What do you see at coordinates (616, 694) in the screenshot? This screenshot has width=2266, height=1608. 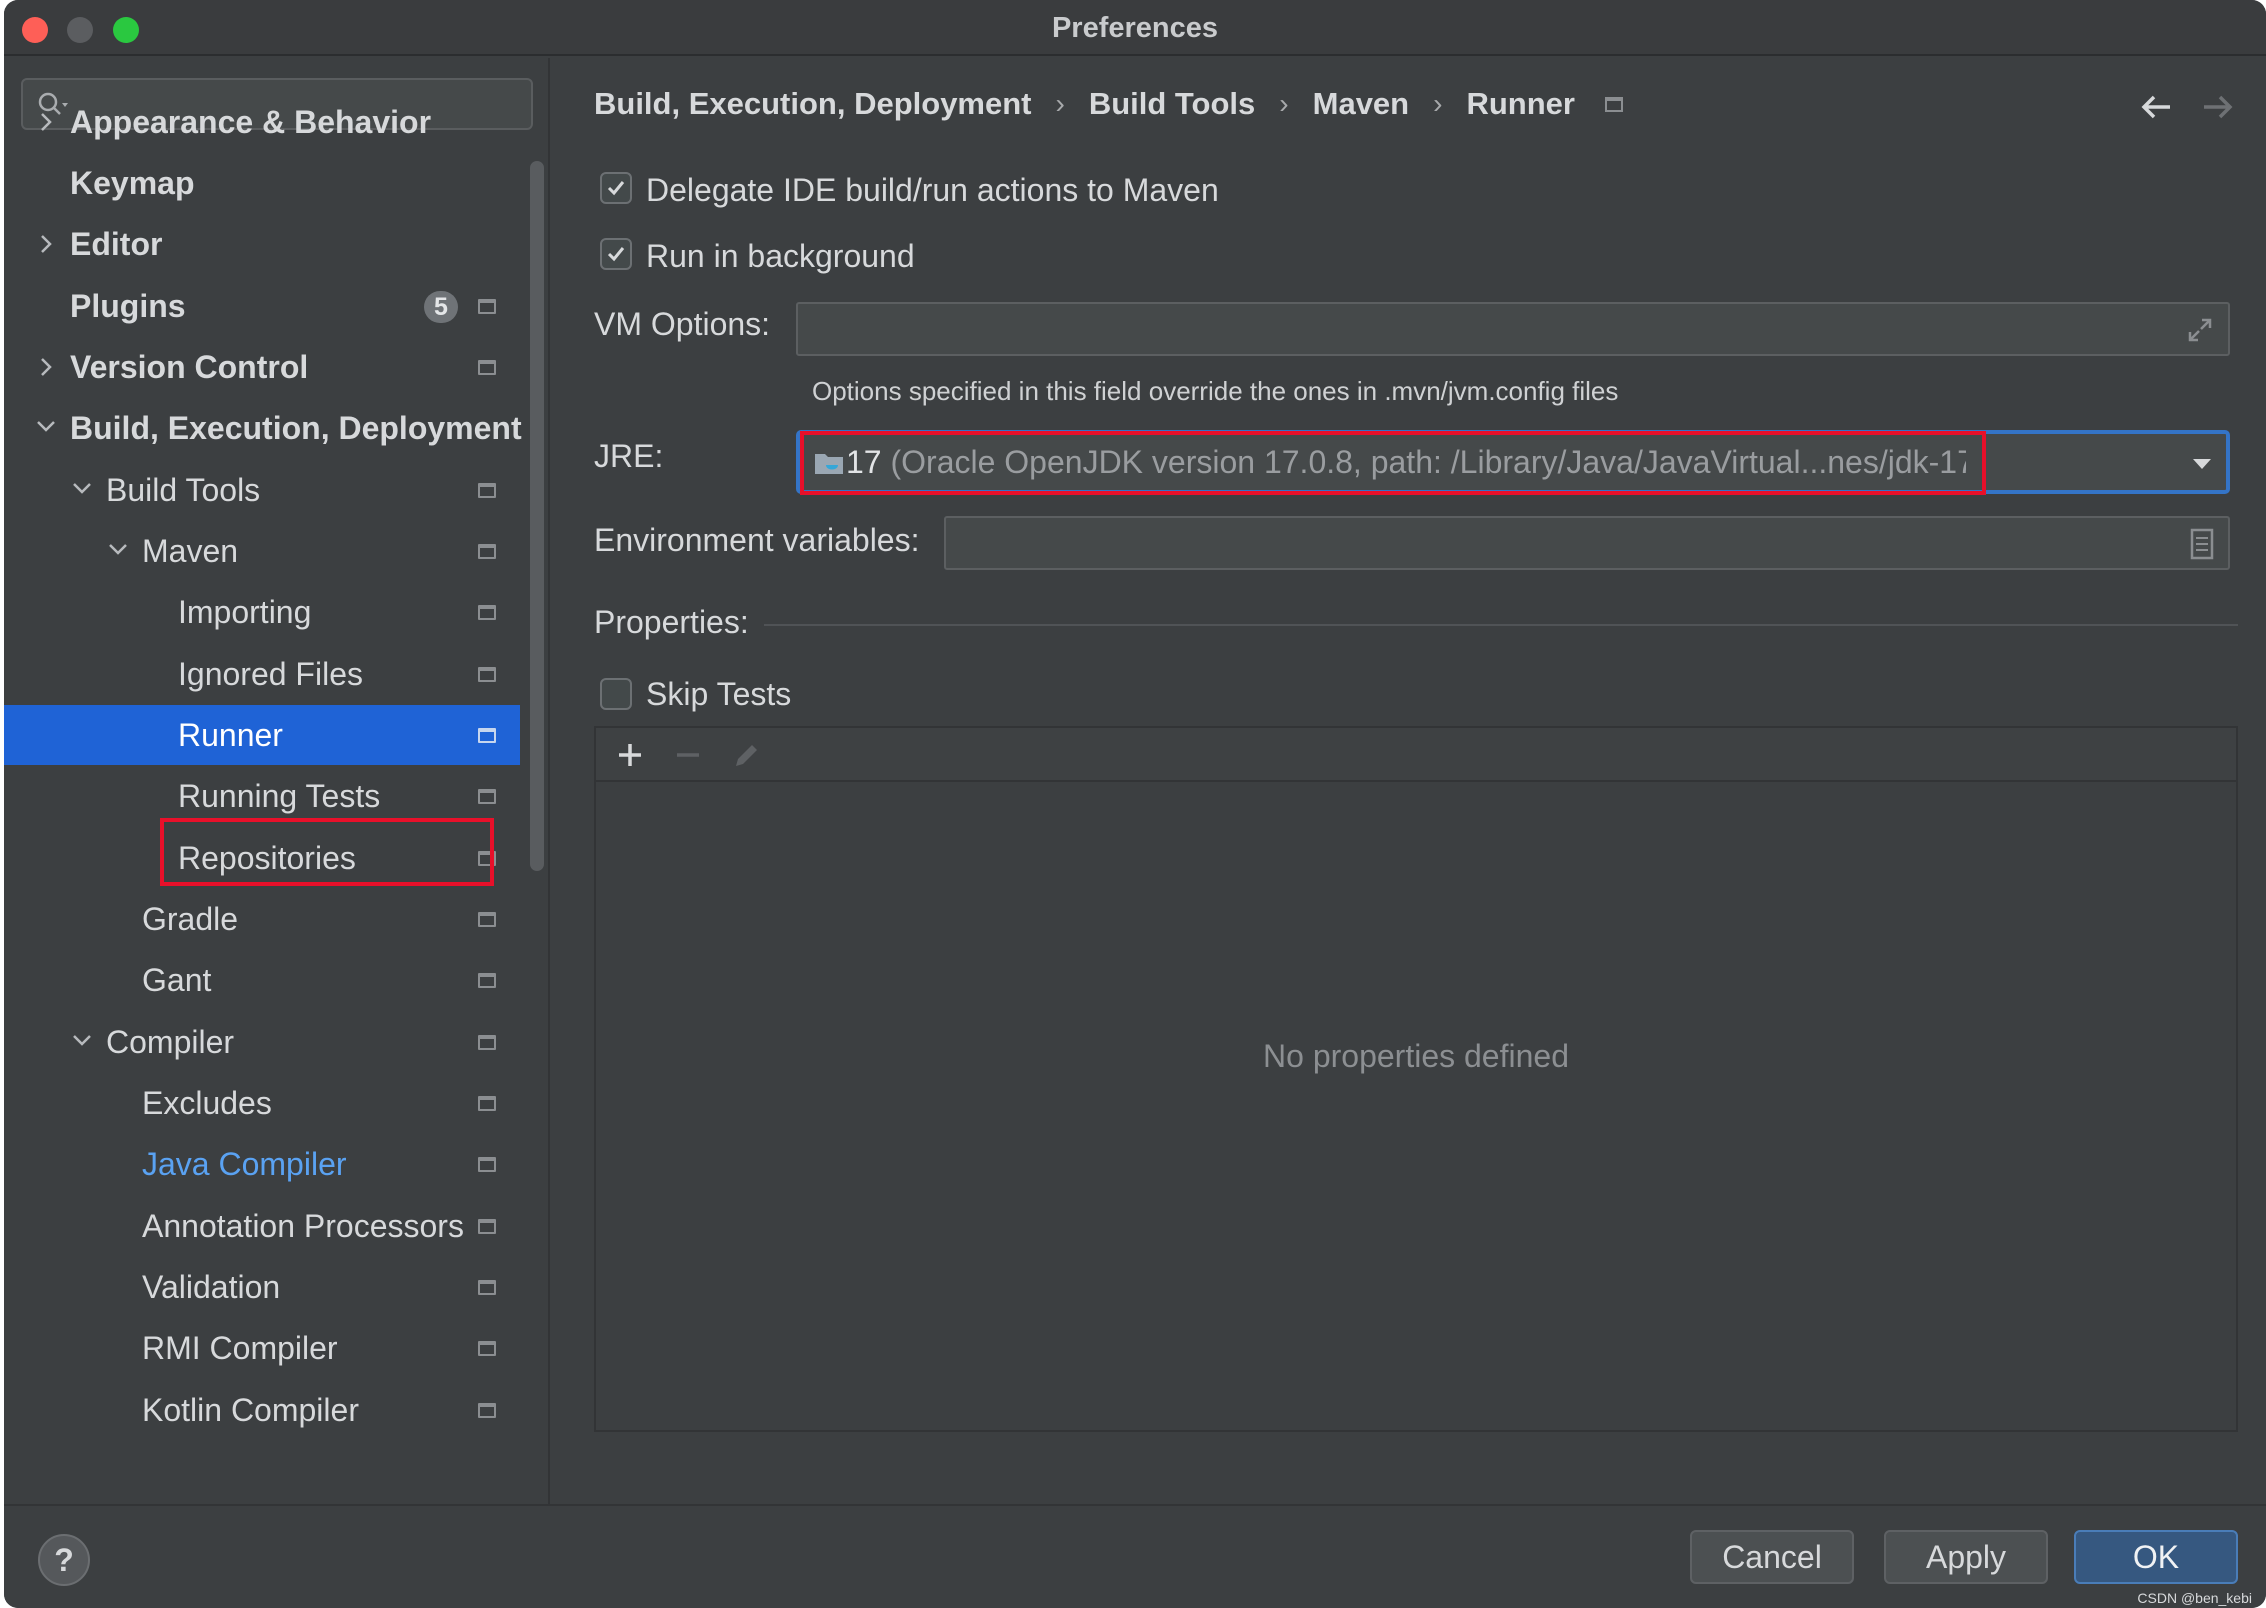 I see `skip-tests-checkbox` at bounding box center [616, 694].